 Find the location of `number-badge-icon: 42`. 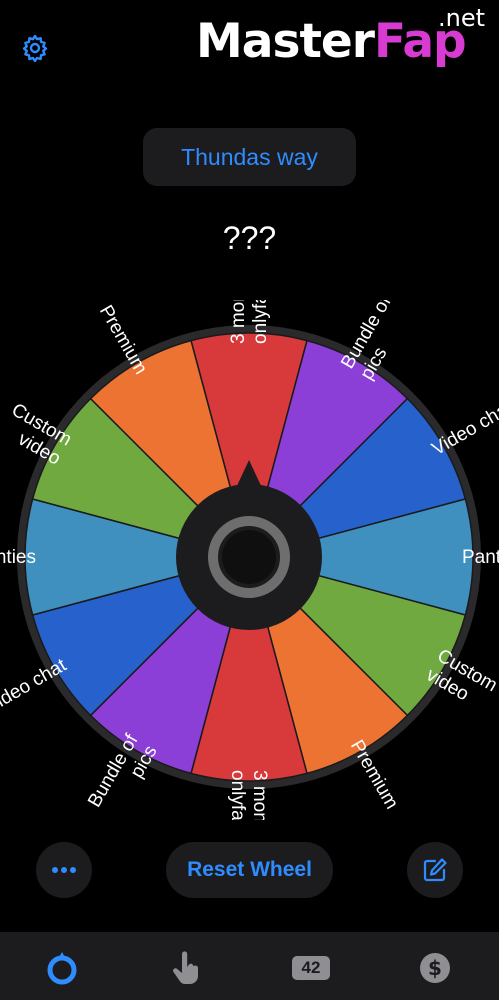

number-badge-icon: 42 is located at coordinates (311, 968).